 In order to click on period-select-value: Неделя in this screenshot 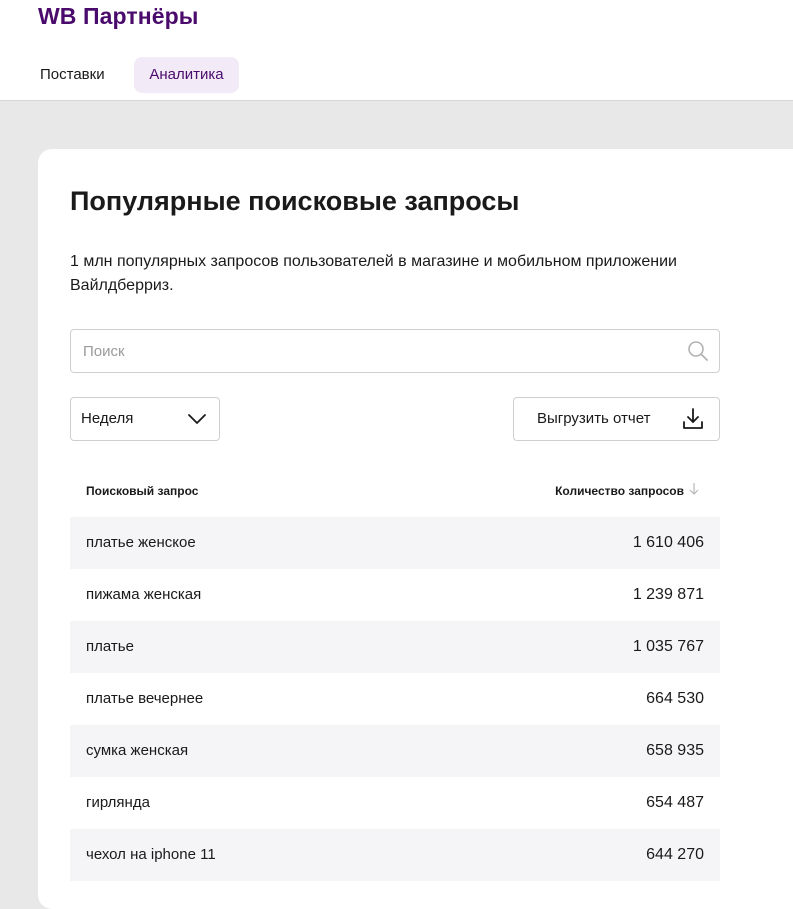, I will do `click(107, 418)`.